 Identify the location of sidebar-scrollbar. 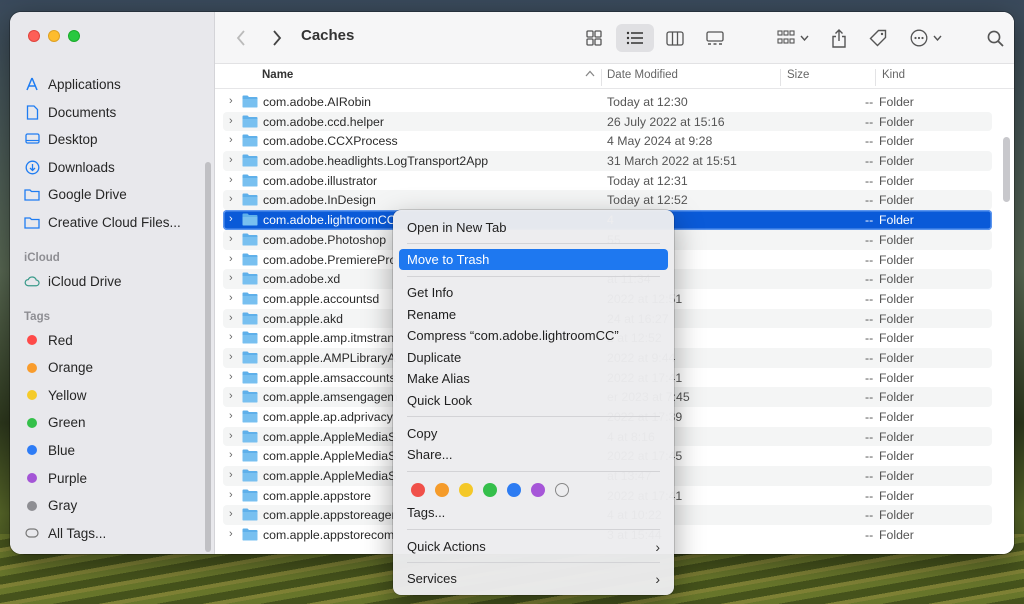
(208, 357).